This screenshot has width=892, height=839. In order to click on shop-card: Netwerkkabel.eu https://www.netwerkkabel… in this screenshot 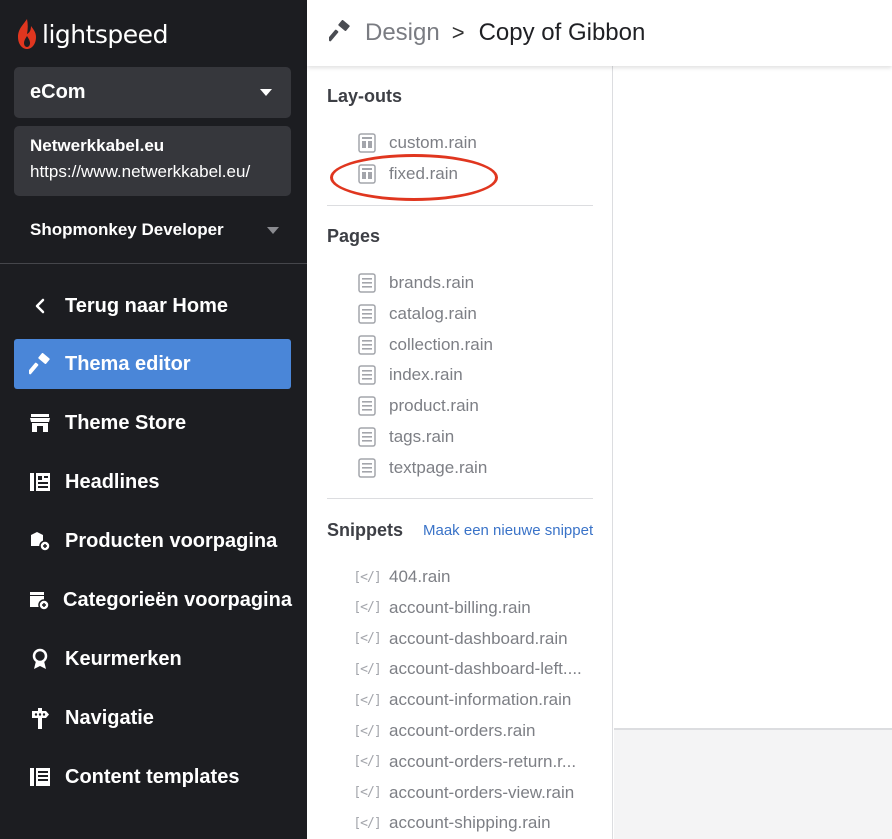, I will do `click(152, 161)`.